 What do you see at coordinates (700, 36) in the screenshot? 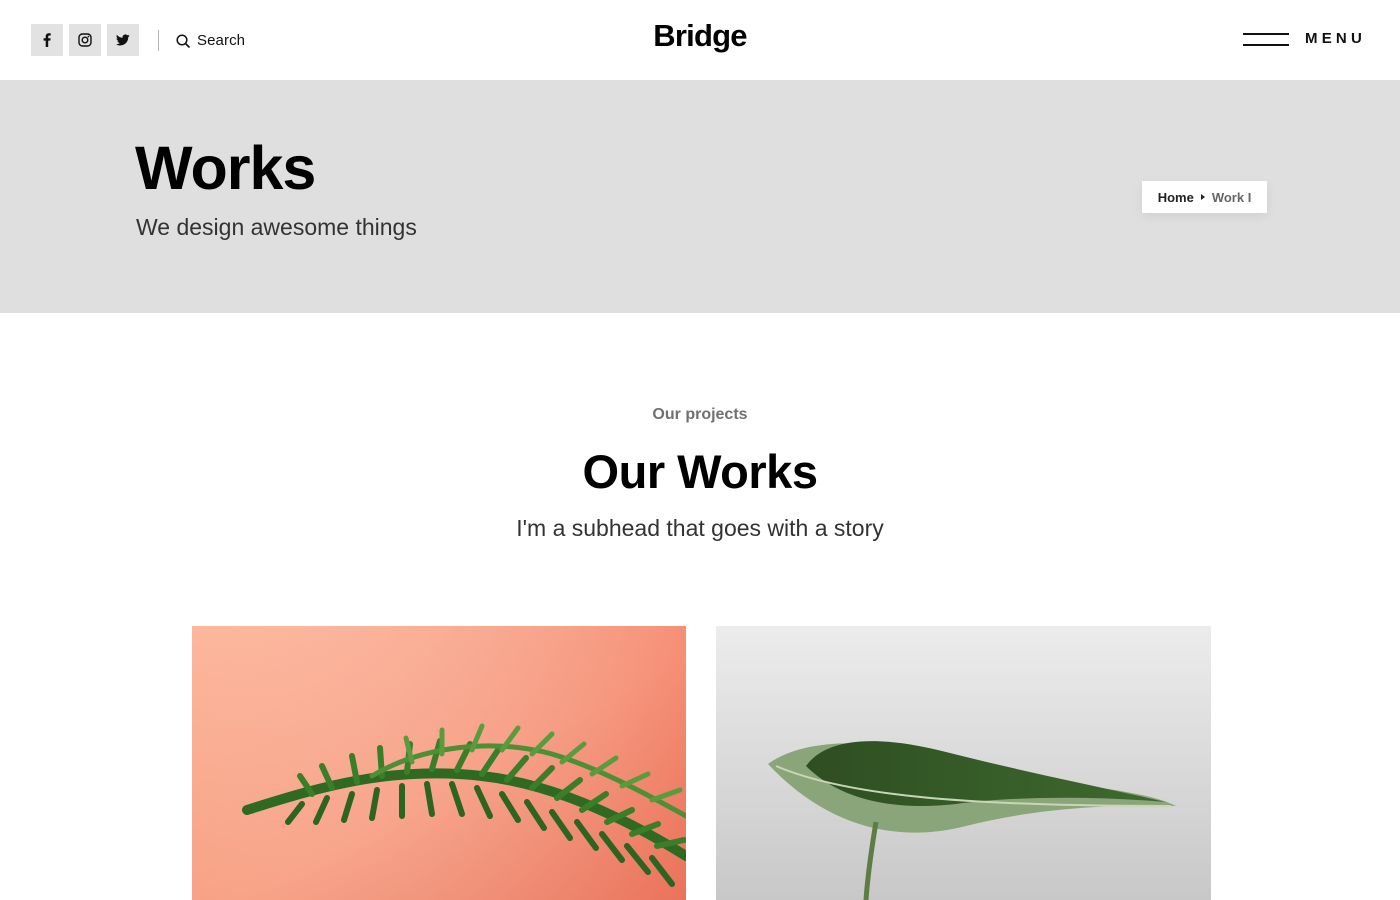
I see `site-logo: Bridge` at bounding box center [700, 36].